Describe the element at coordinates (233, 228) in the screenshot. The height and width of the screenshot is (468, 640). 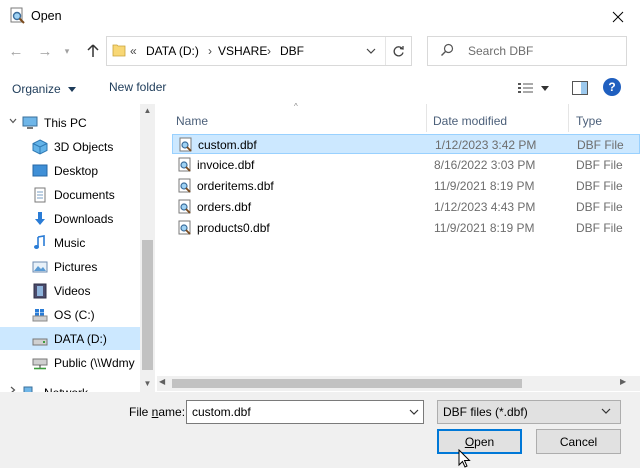
I see `file-name: products0.dbf` at that location.